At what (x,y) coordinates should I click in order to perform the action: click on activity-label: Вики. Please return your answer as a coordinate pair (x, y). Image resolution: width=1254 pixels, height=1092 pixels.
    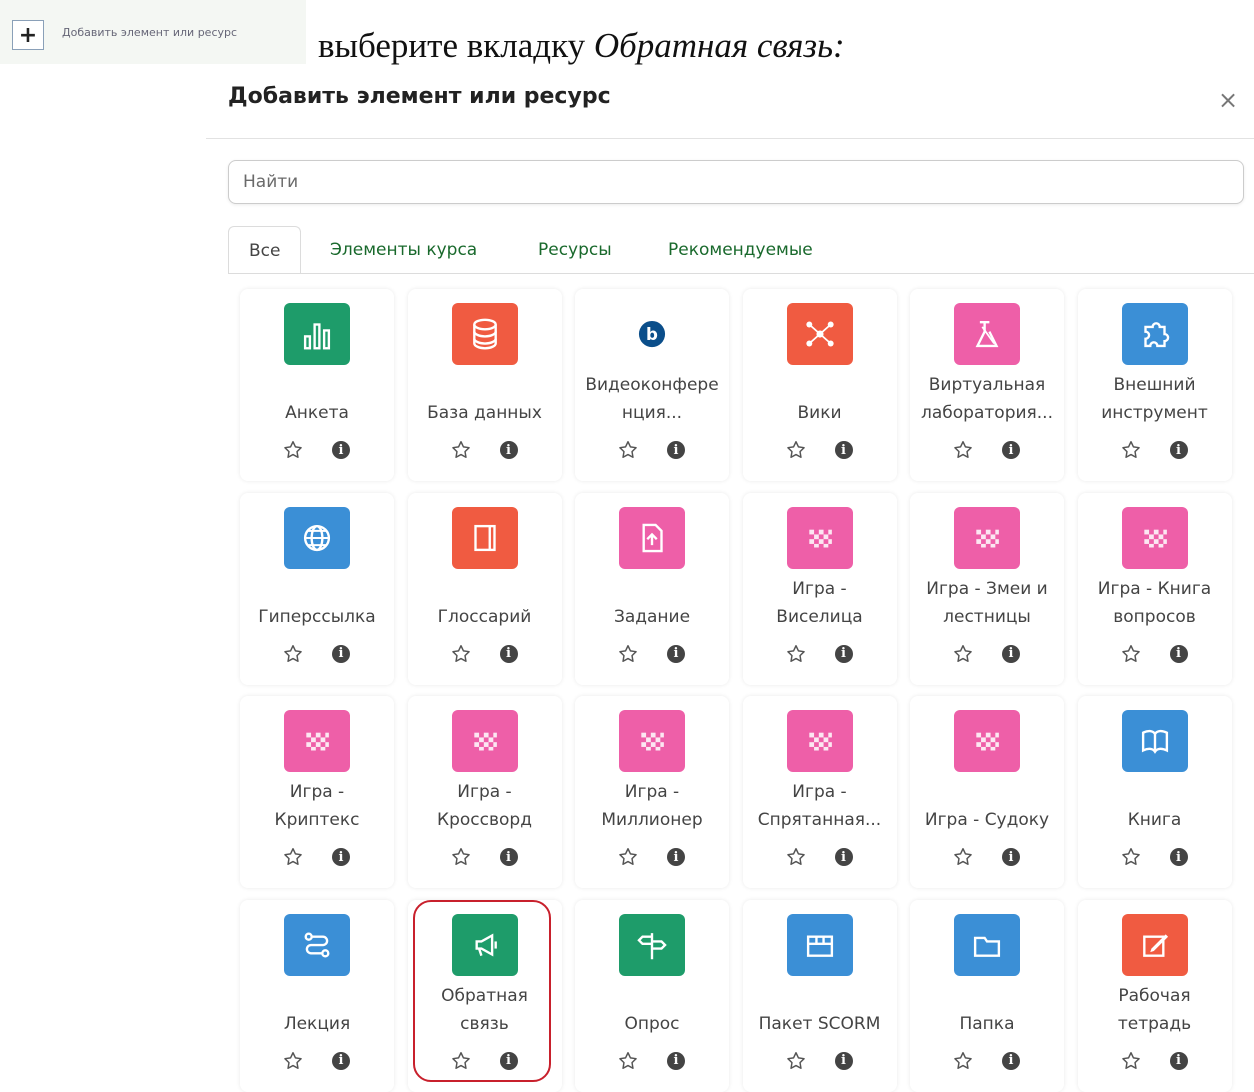
    Looking at the image, I should click on (819, 413).